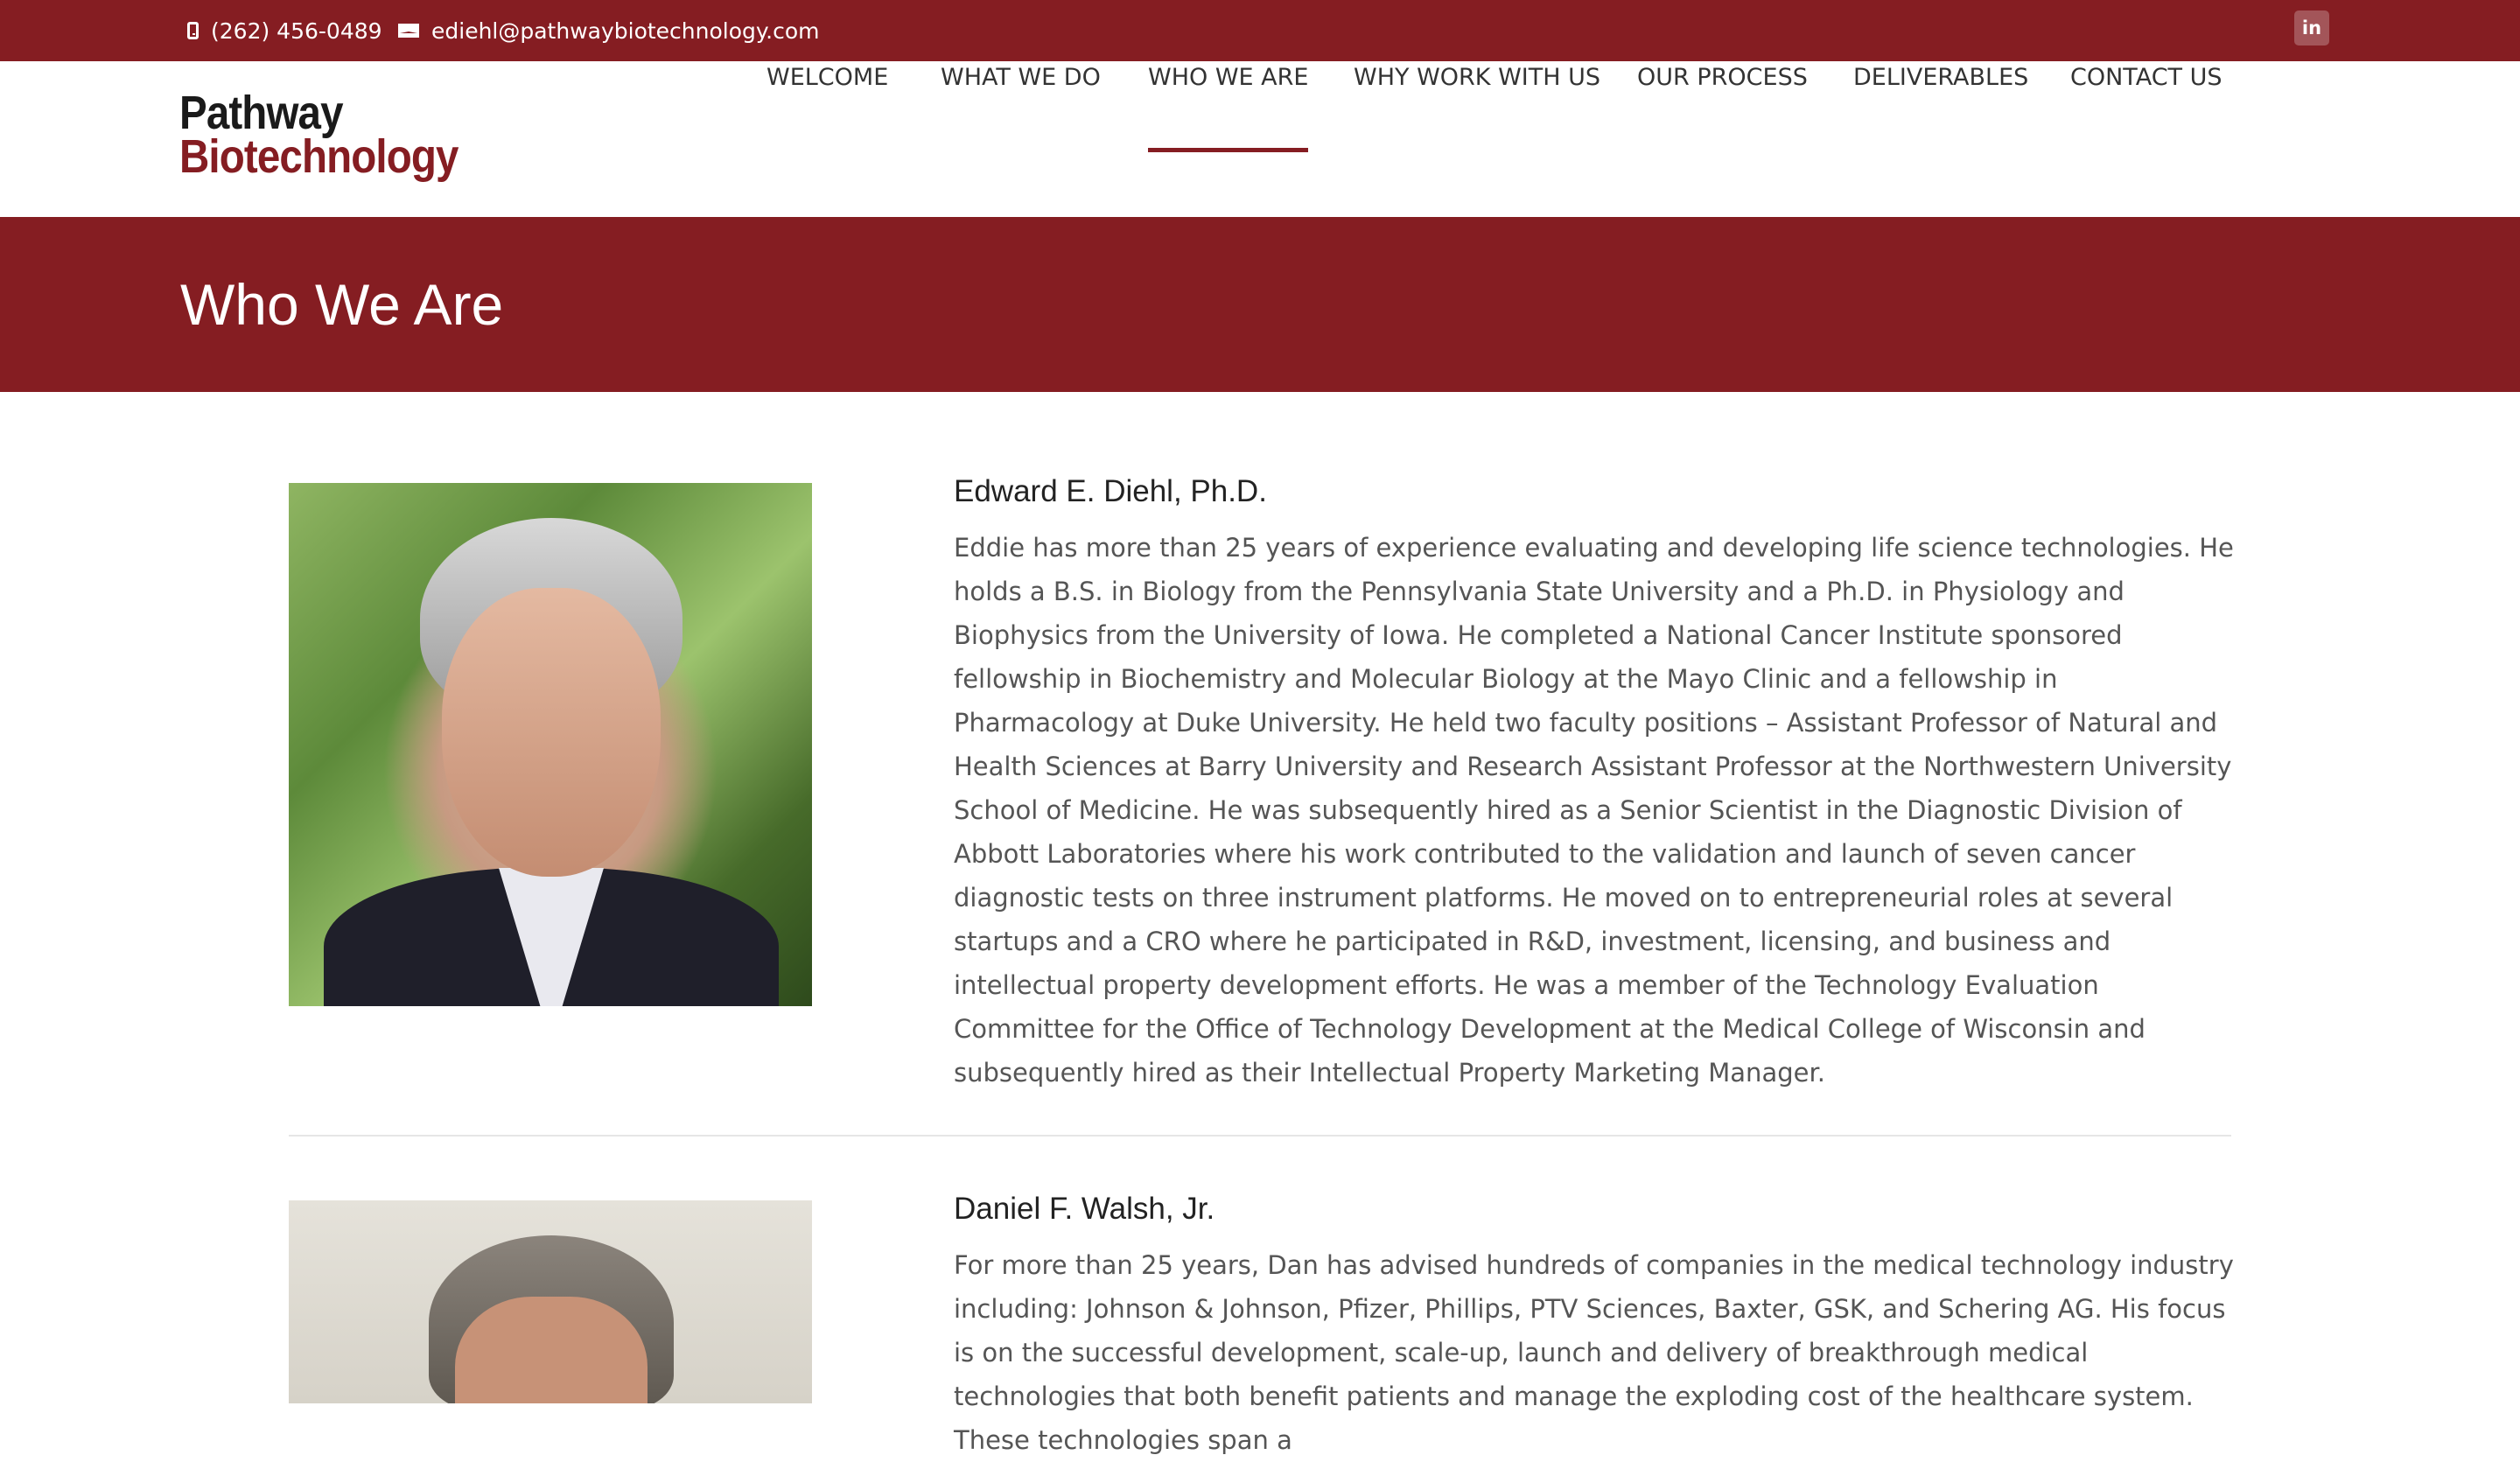  I want to click on profile-photo-edward-diehl, so click(550, 744).